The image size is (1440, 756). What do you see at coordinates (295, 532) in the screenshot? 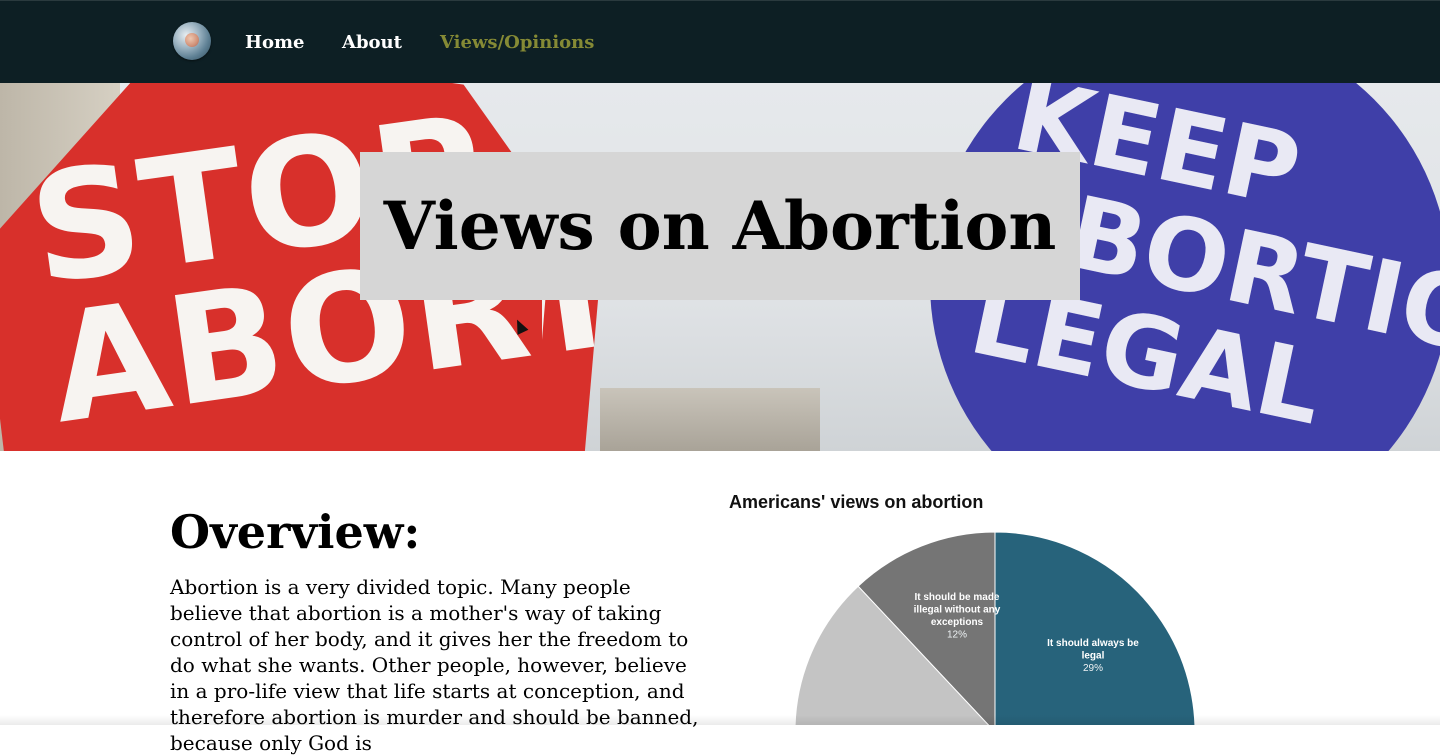
I see `overview-heading: Overview:` at bounding box center [295, 532].